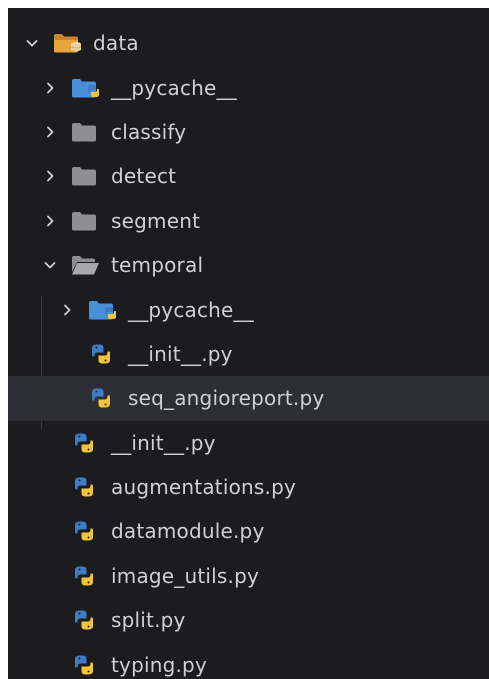 The width and height of the screenshot is (489, 679). I want to click on tree-item-data: data, so click(248, 43).